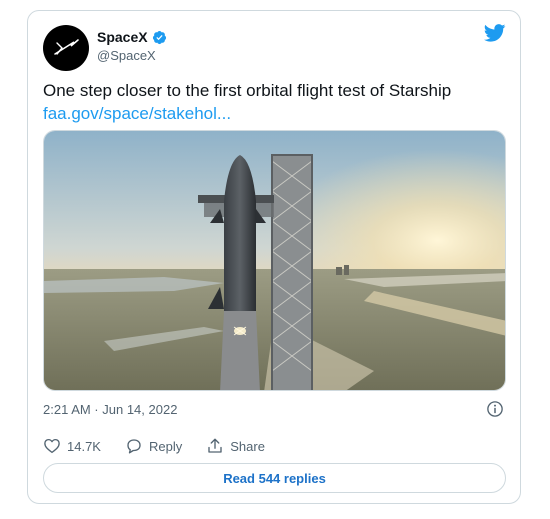  I want to click on reply-bubble-icon, so click(134, 446).